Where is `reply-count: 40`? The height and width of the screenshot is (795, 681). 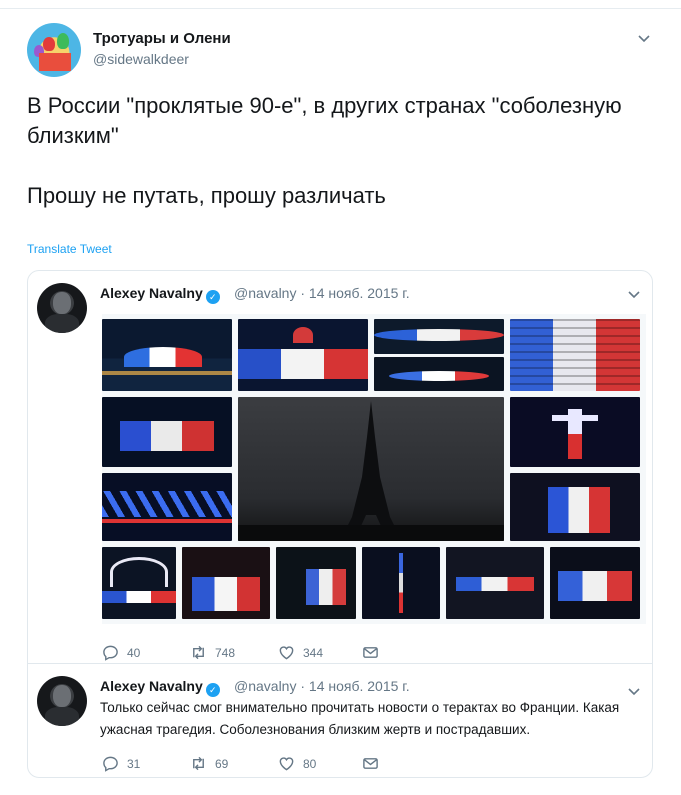
reply-count: 40 is located at coordinates (134, 652).